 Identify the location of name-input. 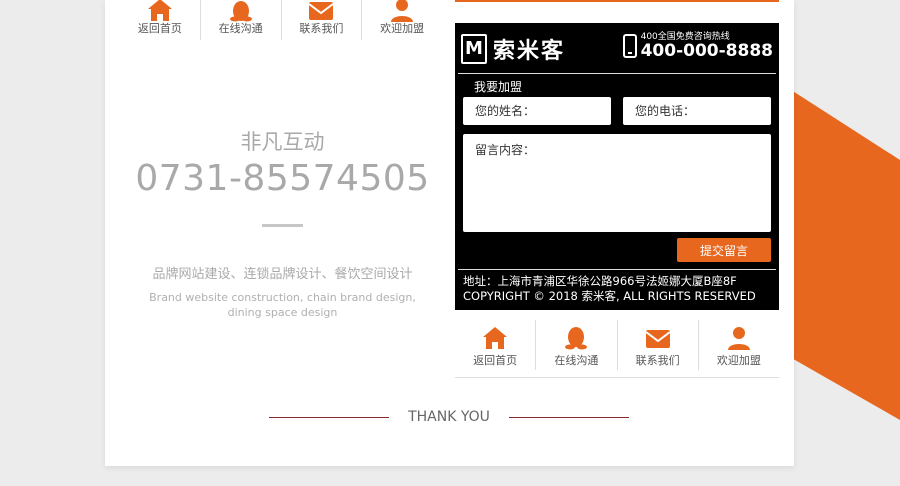
(537, 111).